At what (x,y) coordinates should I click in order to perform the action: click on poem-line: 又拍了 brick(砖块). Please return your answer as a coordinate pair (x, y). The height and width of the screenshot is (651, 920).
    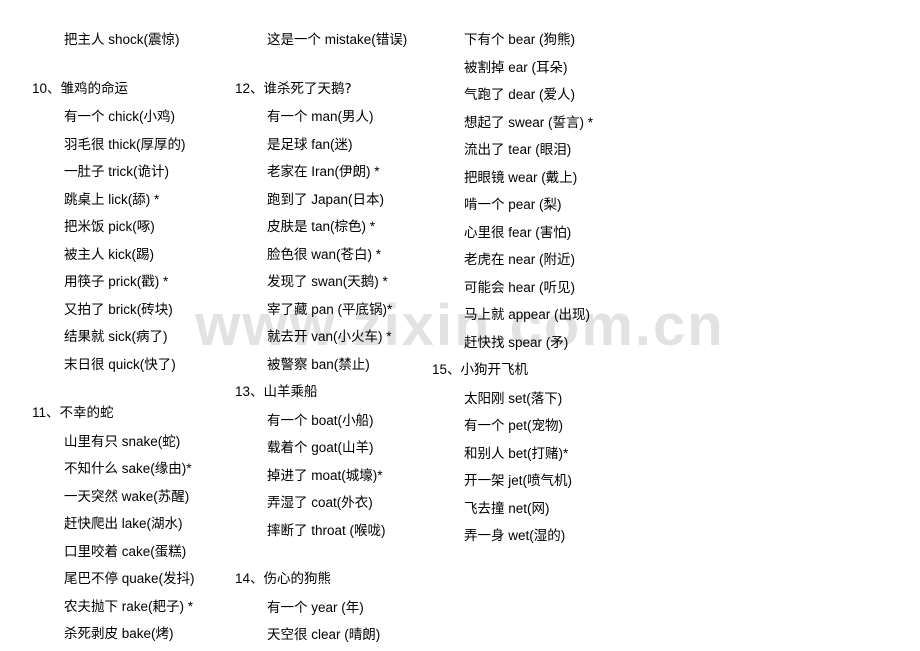
    Looking at the image, I should click on (118, 309).